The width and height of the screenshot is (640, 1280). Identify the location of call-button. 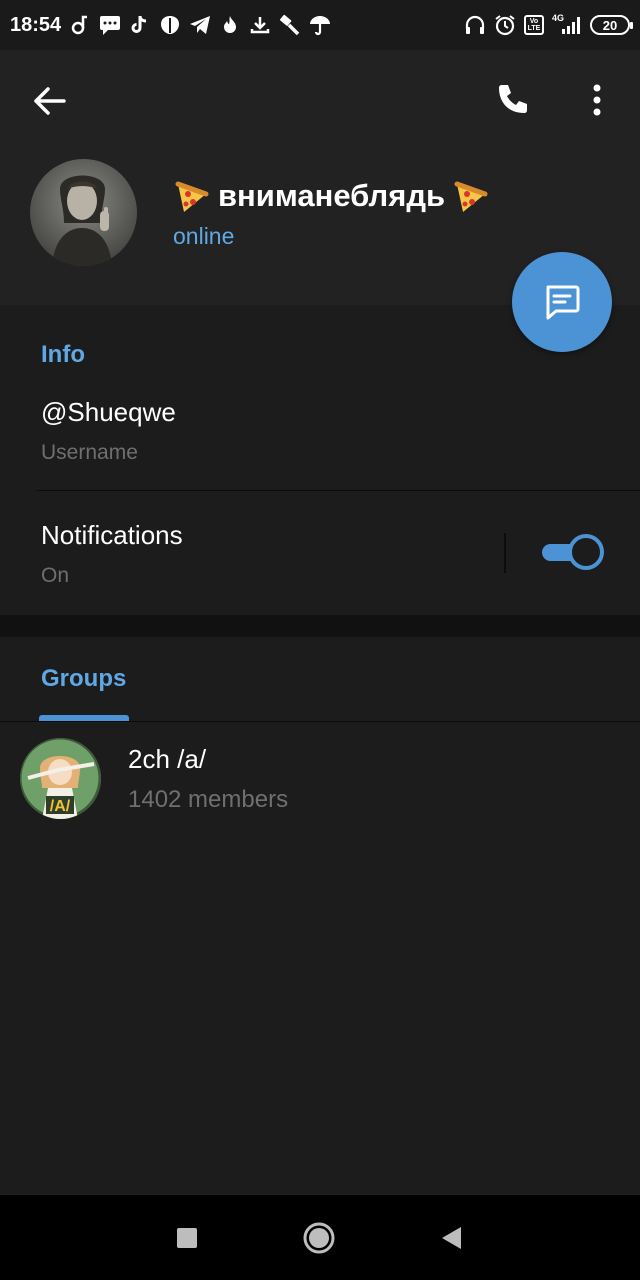
(512, 100).